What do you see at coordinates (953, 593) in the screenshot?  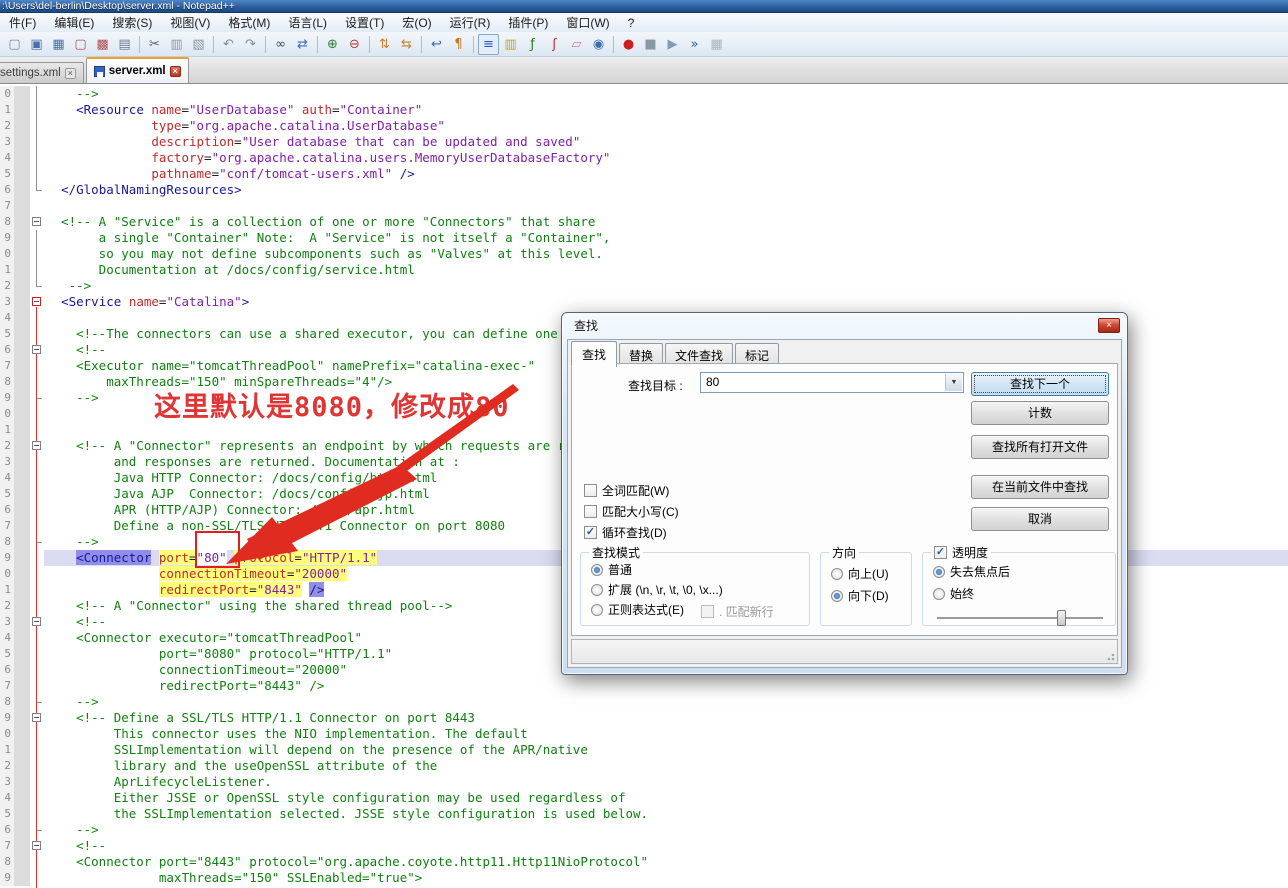 I see `radio-始终: 始终` at bounding box center [953, 593].